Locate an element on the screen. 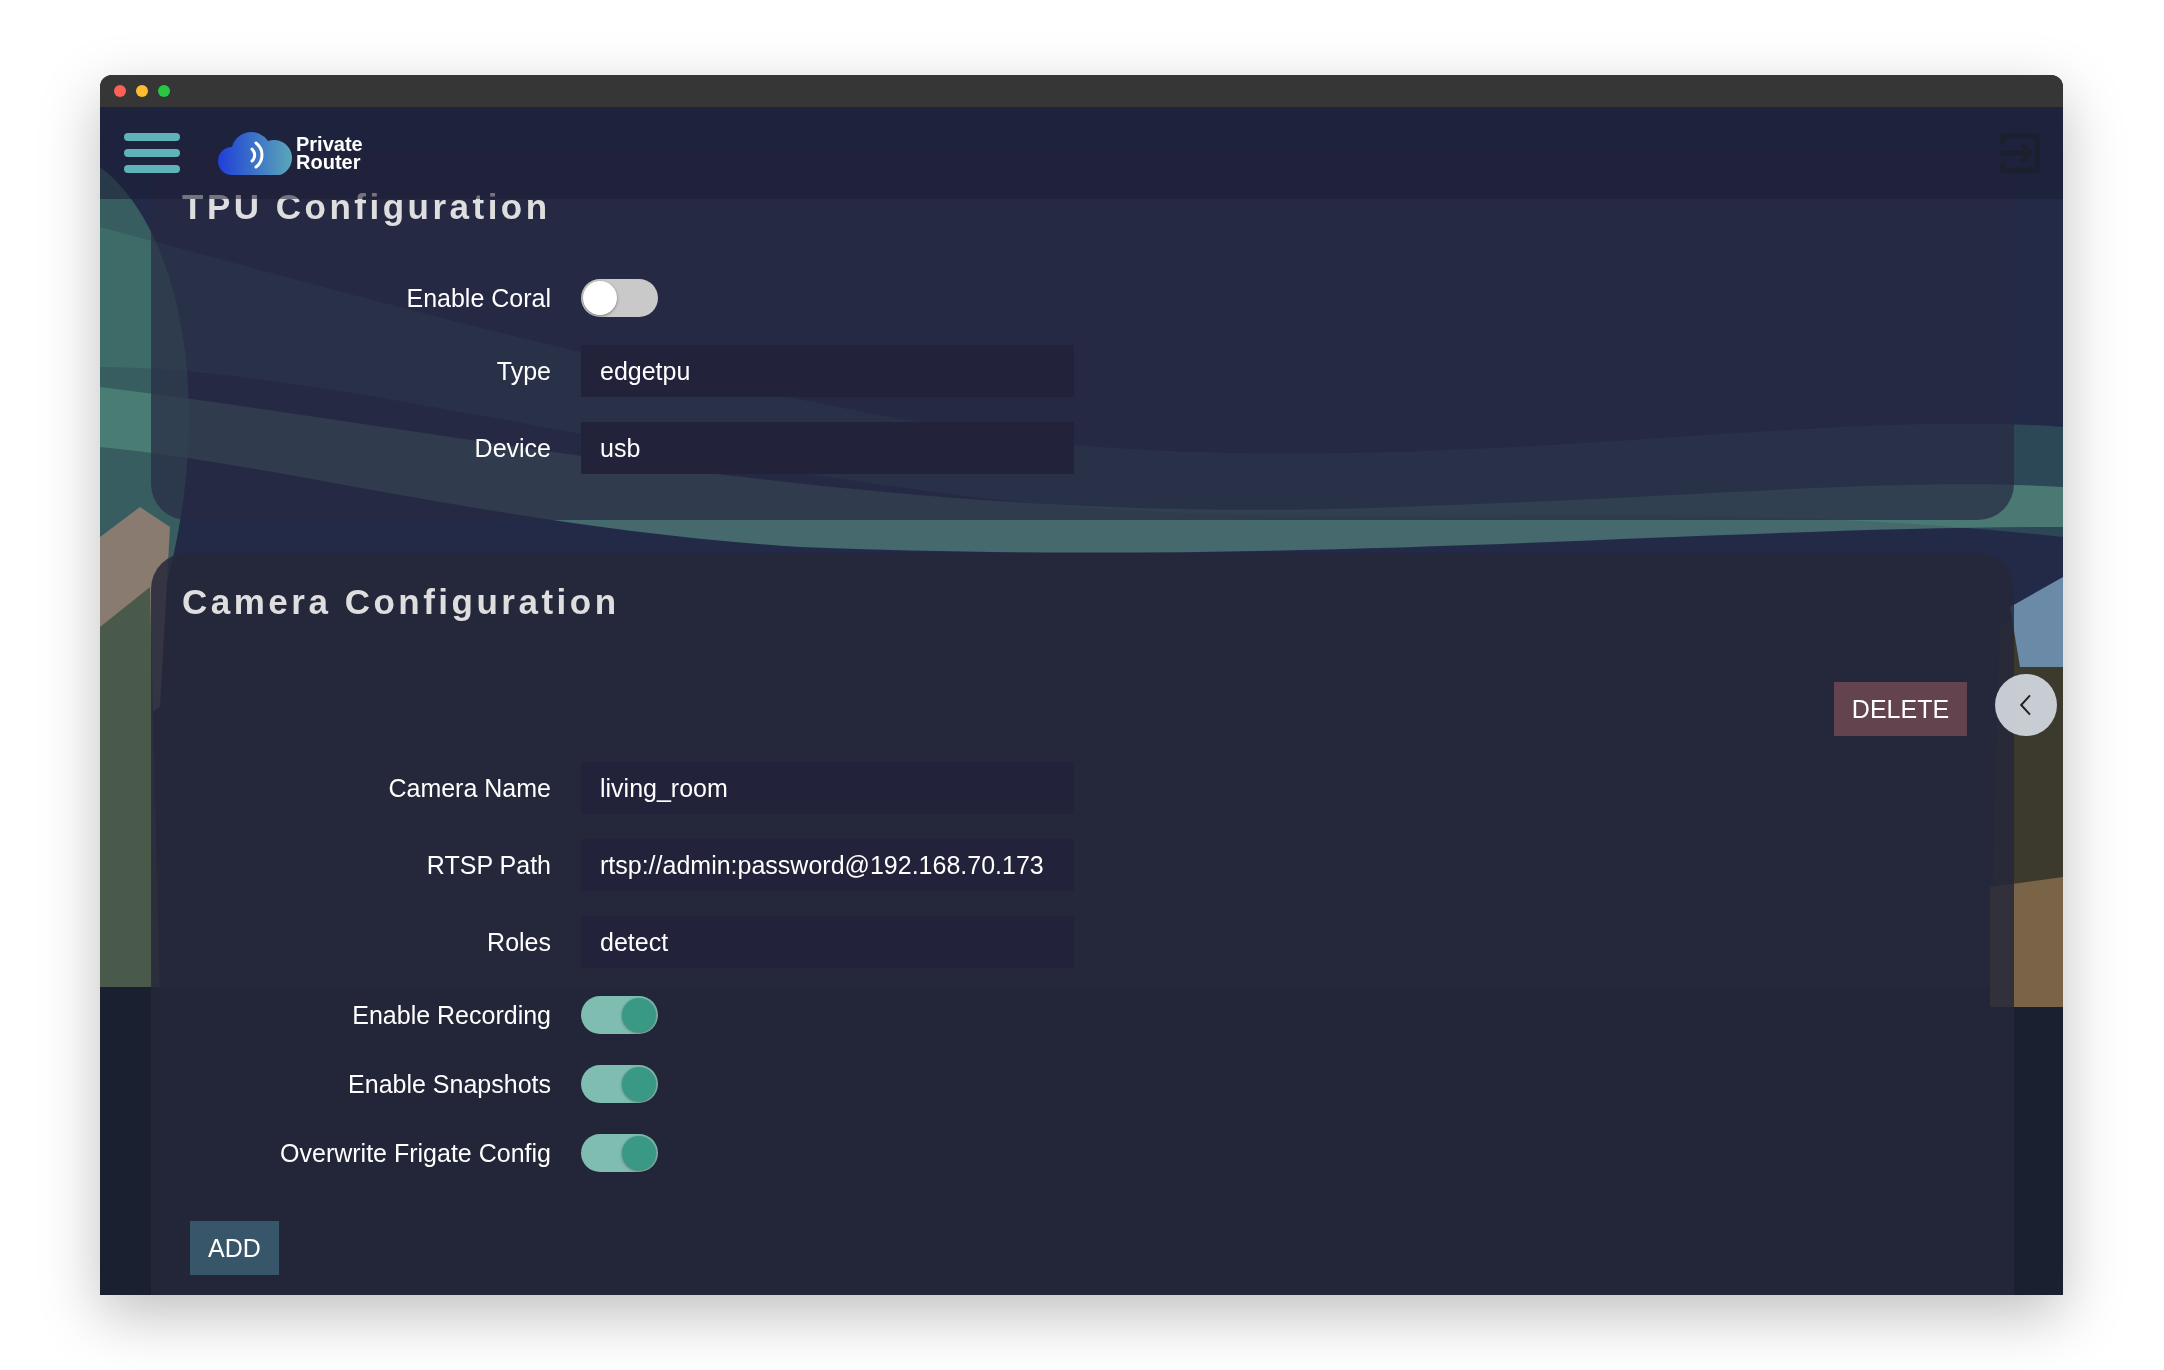 The image size is (2164, 1370). logo-text: Private Router is located at coordinates (329, 153).